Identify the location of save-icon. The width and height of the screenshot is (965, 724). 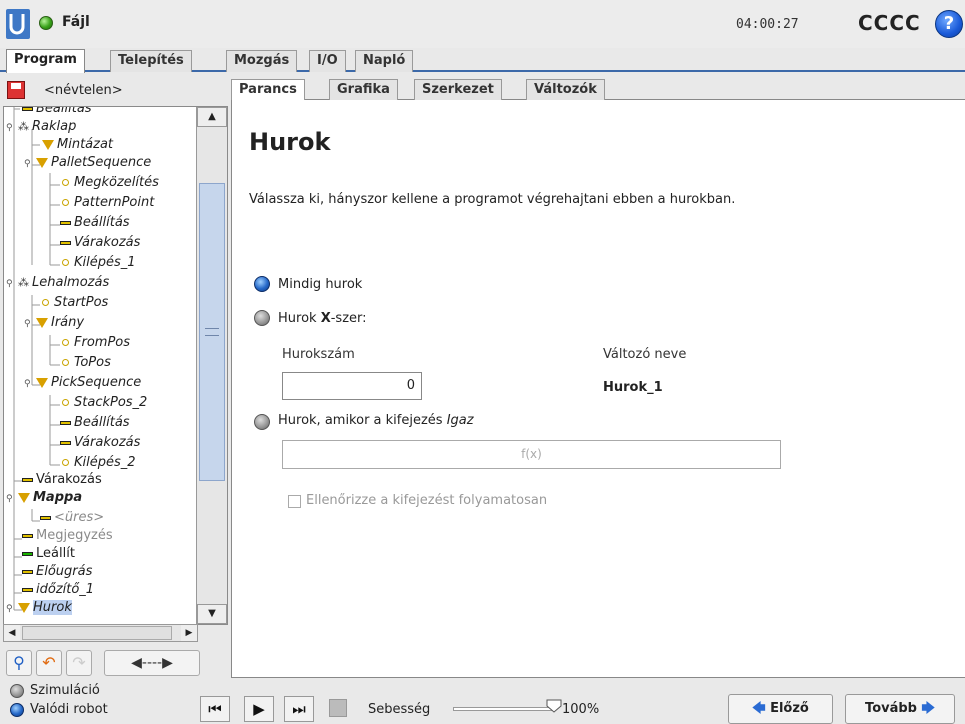
(16, 90).